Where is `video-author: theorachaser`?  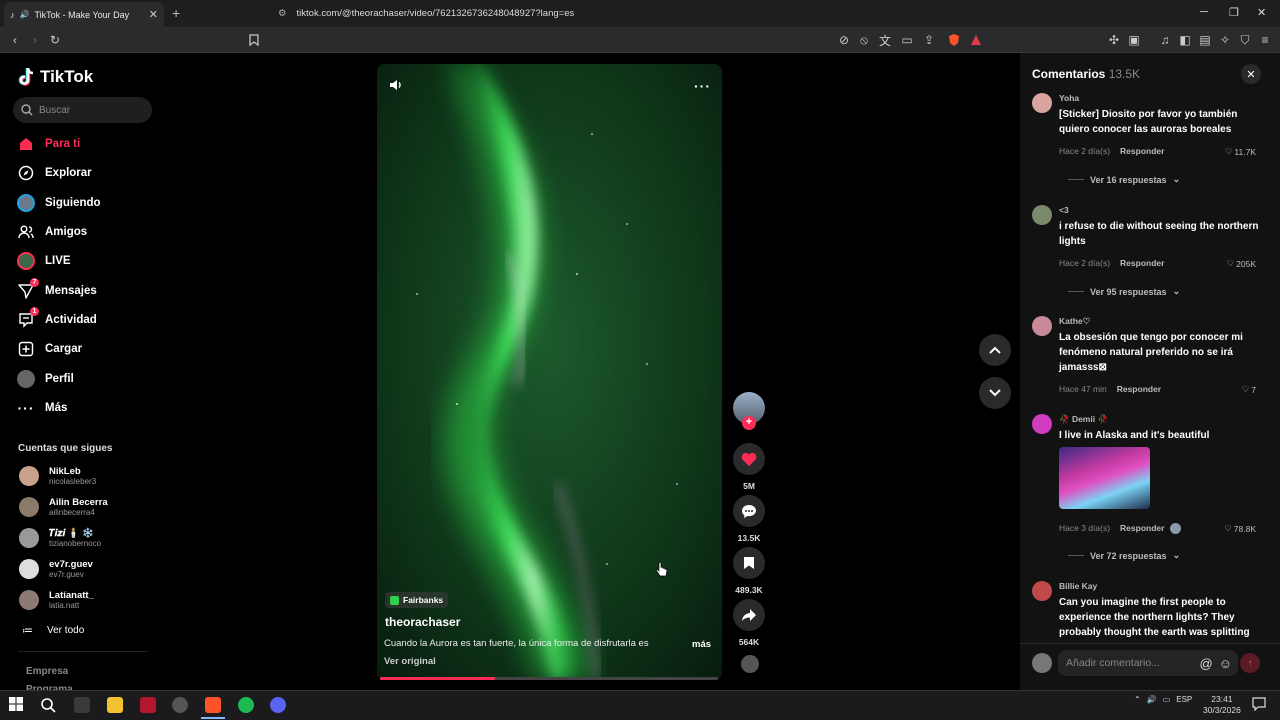
video-author: theorachaser is located at coordinates (422, 622).